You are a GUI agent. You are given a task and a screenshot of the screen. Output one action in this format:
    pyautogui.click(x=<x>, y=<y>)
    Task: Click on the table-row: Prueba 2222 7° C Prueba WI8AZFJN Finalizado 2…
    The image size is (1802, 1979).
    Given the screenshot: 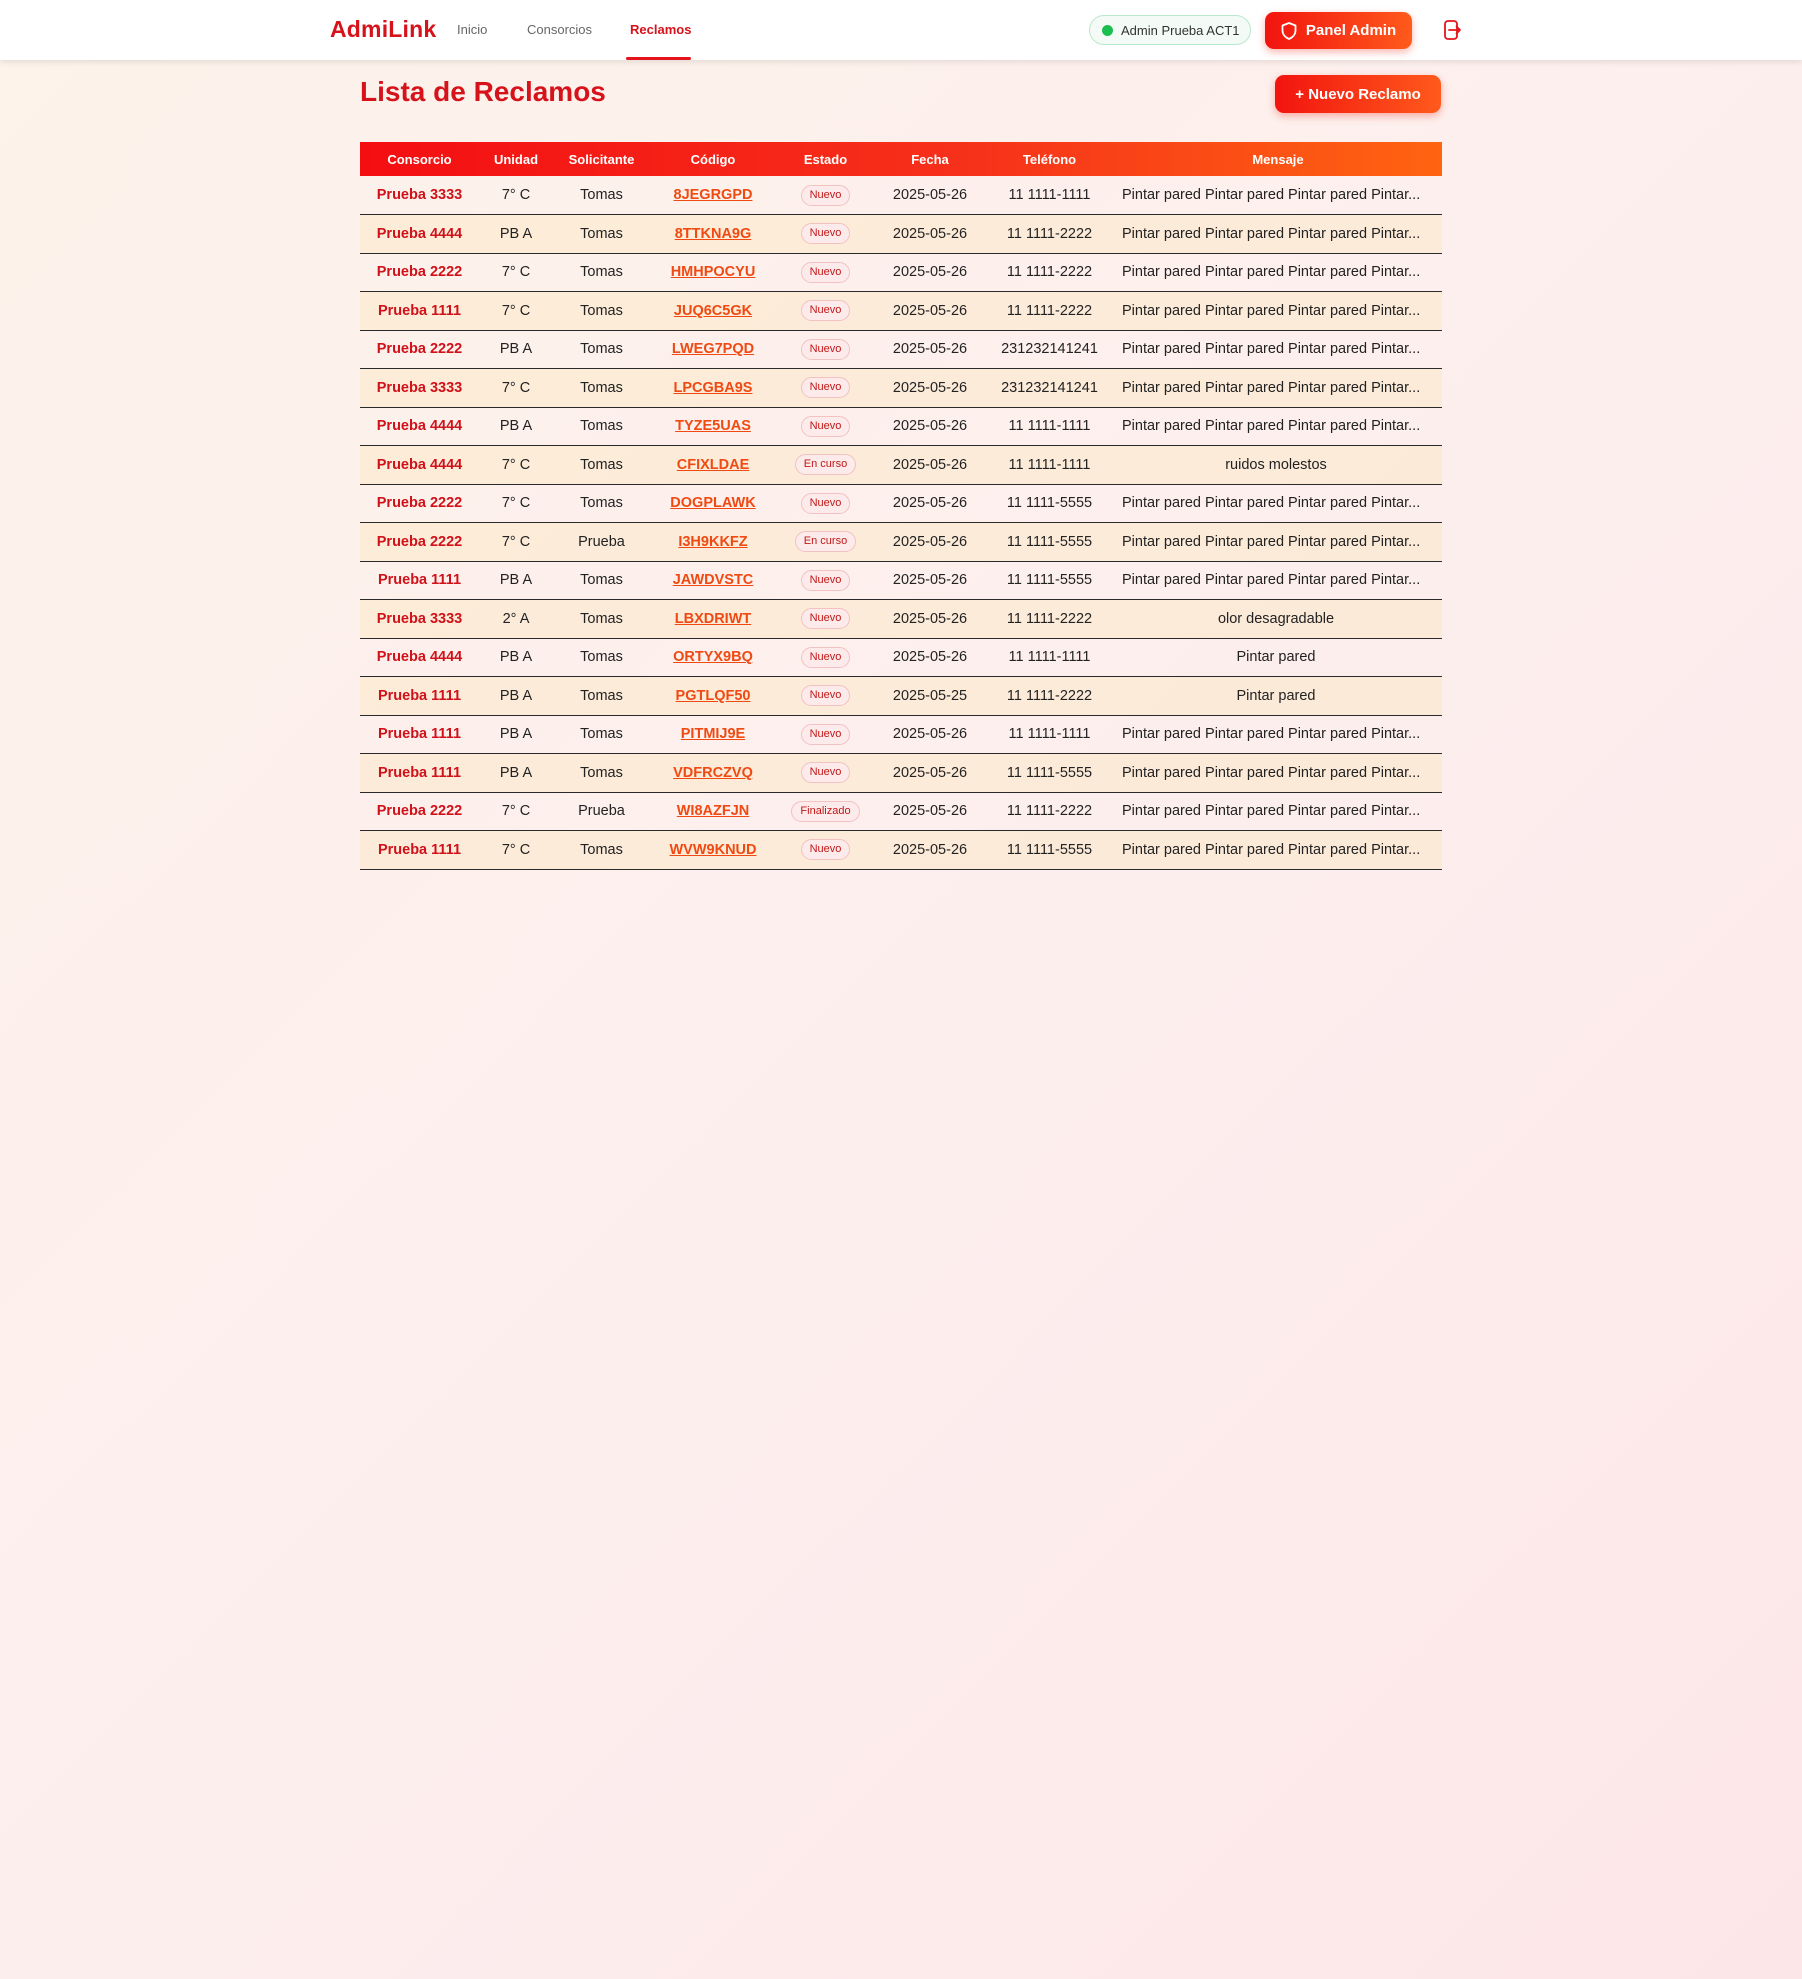 What is the action you would take?
    pyautogui.click(x=901, y=811)
    